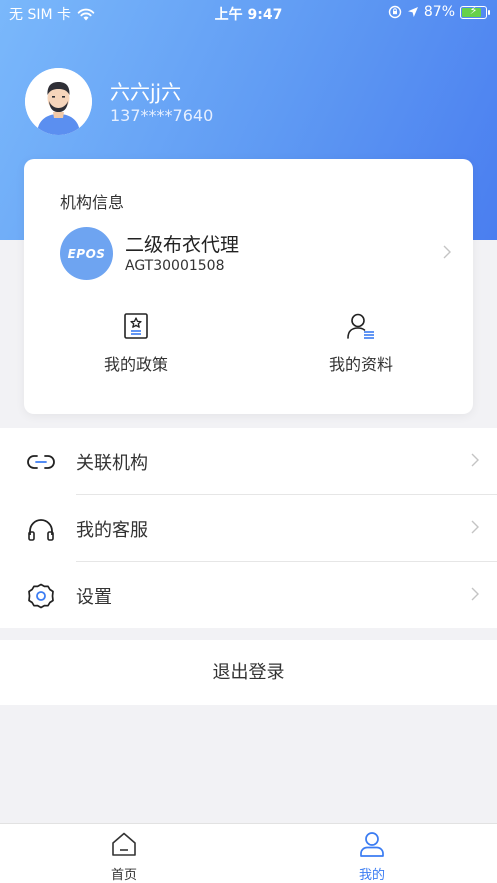 The width and height of the screenshot is (497, 883). I want to click on menu-item-customer-service: 我的客服, so click(248, 528).